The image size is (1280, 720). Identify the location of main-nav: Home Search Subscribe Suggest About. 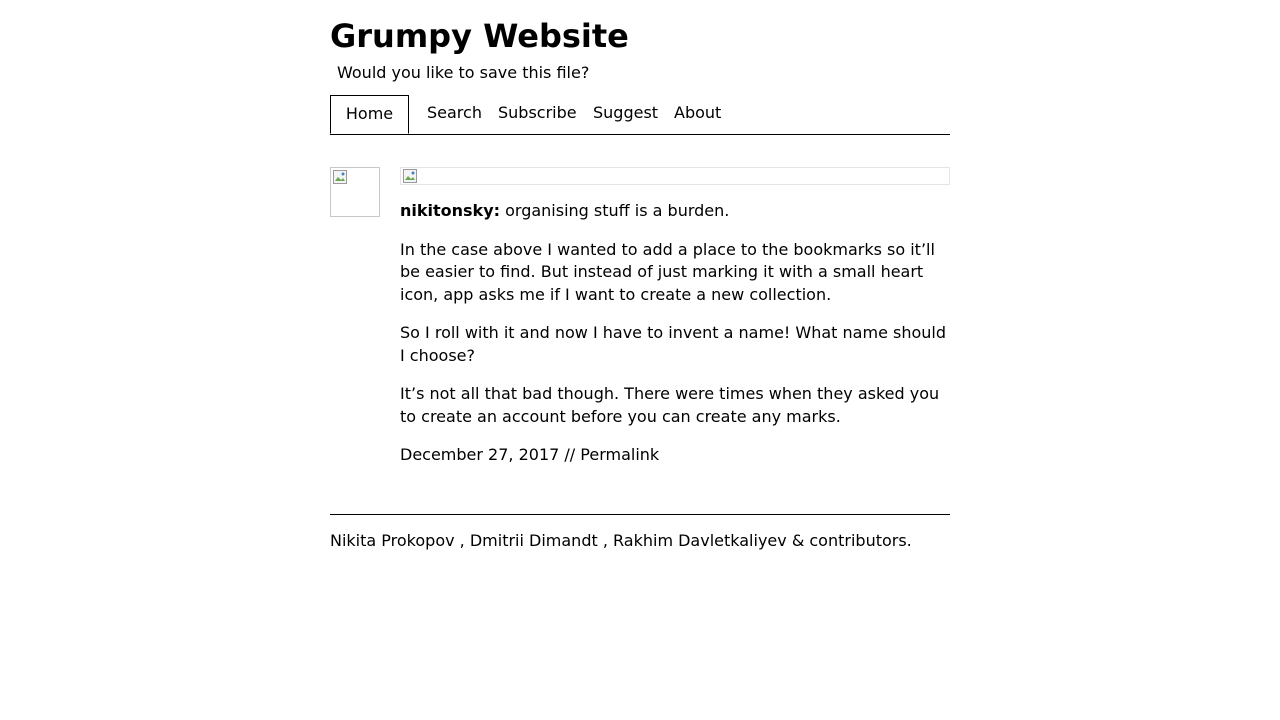
(640, 115).